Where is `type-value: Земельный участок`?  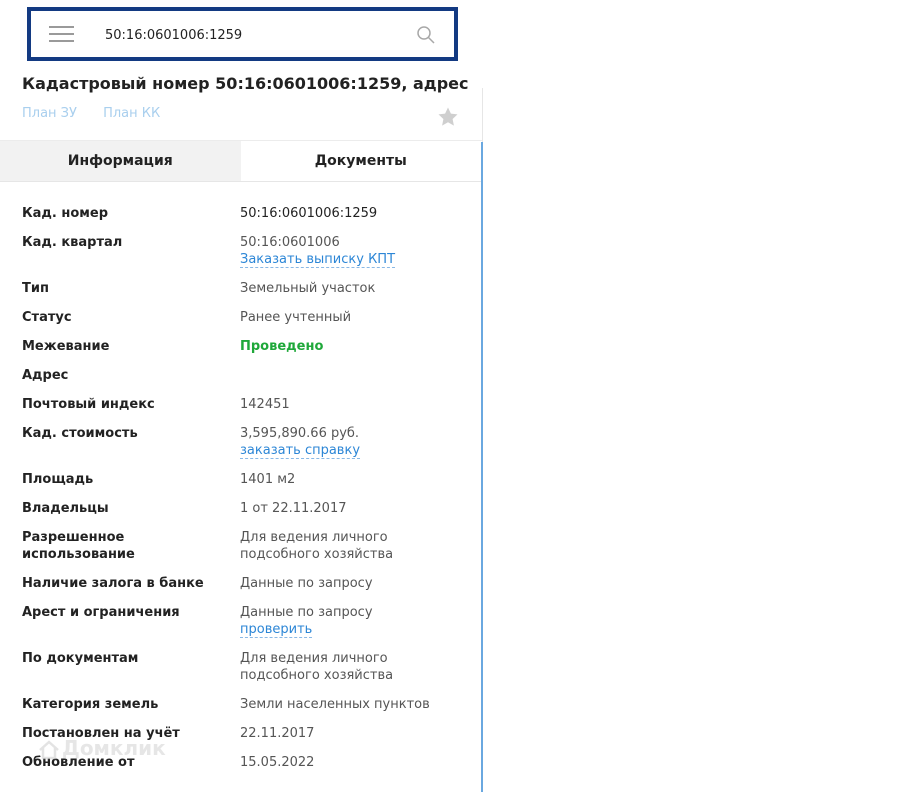 type-value: Земельный участок is located at coordinates (308, 288).